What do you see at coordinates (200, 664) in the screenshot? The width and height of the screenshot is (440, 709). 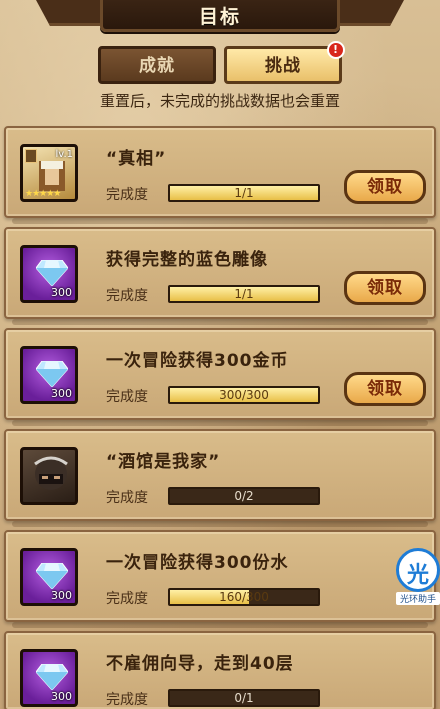 I see `challenge-title: 不雇佣向导，走到40层` at bounding box center [200, 664].